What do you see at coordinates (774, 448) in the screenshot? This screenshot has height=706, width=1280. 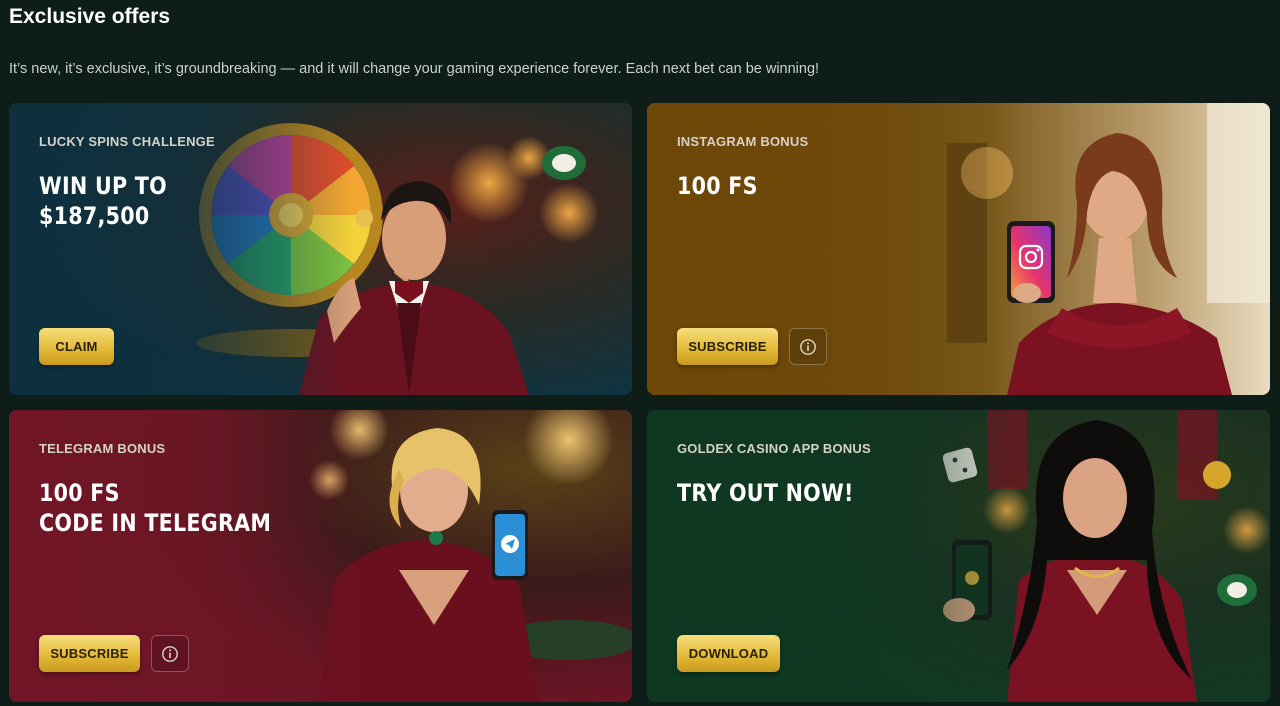 I see `offer-label: GOLDEX CASINO APP BONUS` at bounding box center [774, 448].